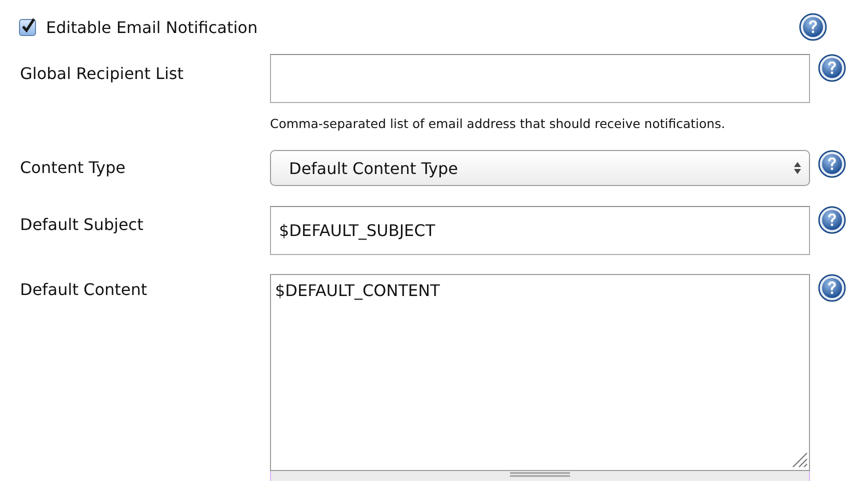 The width and height of the screenshot is (848, 499). Describe the element at coordinates (102, 73) in the screenshot. I see `field-label: Global Recipient List` at that location.